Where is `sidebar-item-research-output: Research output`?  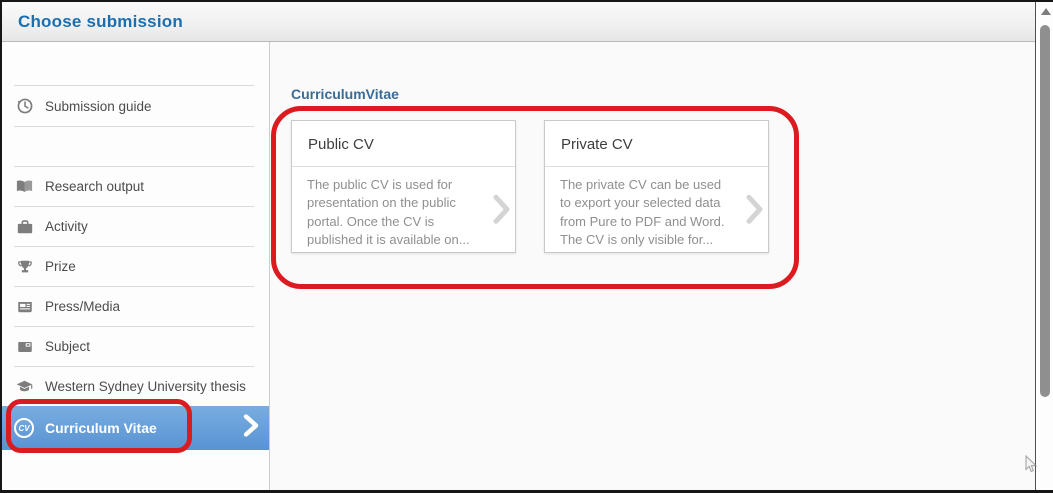 sidebar-item-research-output: Research output is located at coordinates (135, 186).